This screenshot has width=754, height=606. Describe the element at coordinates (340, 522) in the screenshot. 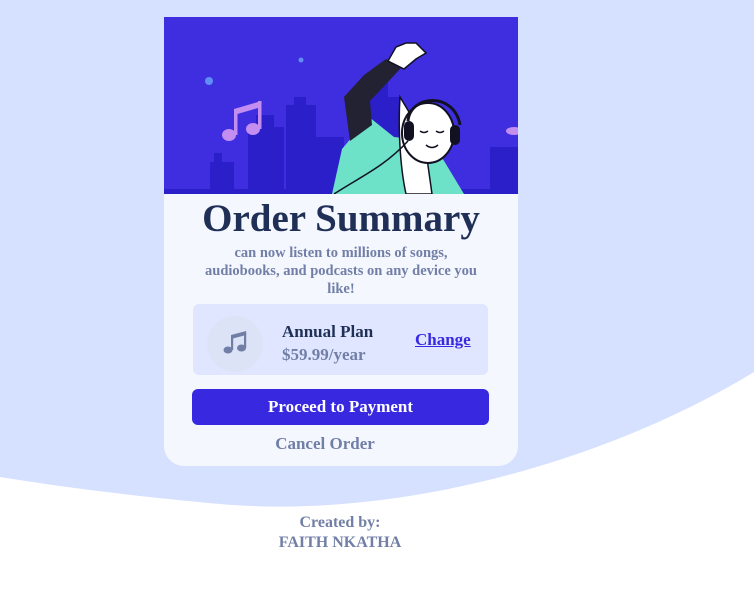

I see `credits-label: Created by:` at that location.